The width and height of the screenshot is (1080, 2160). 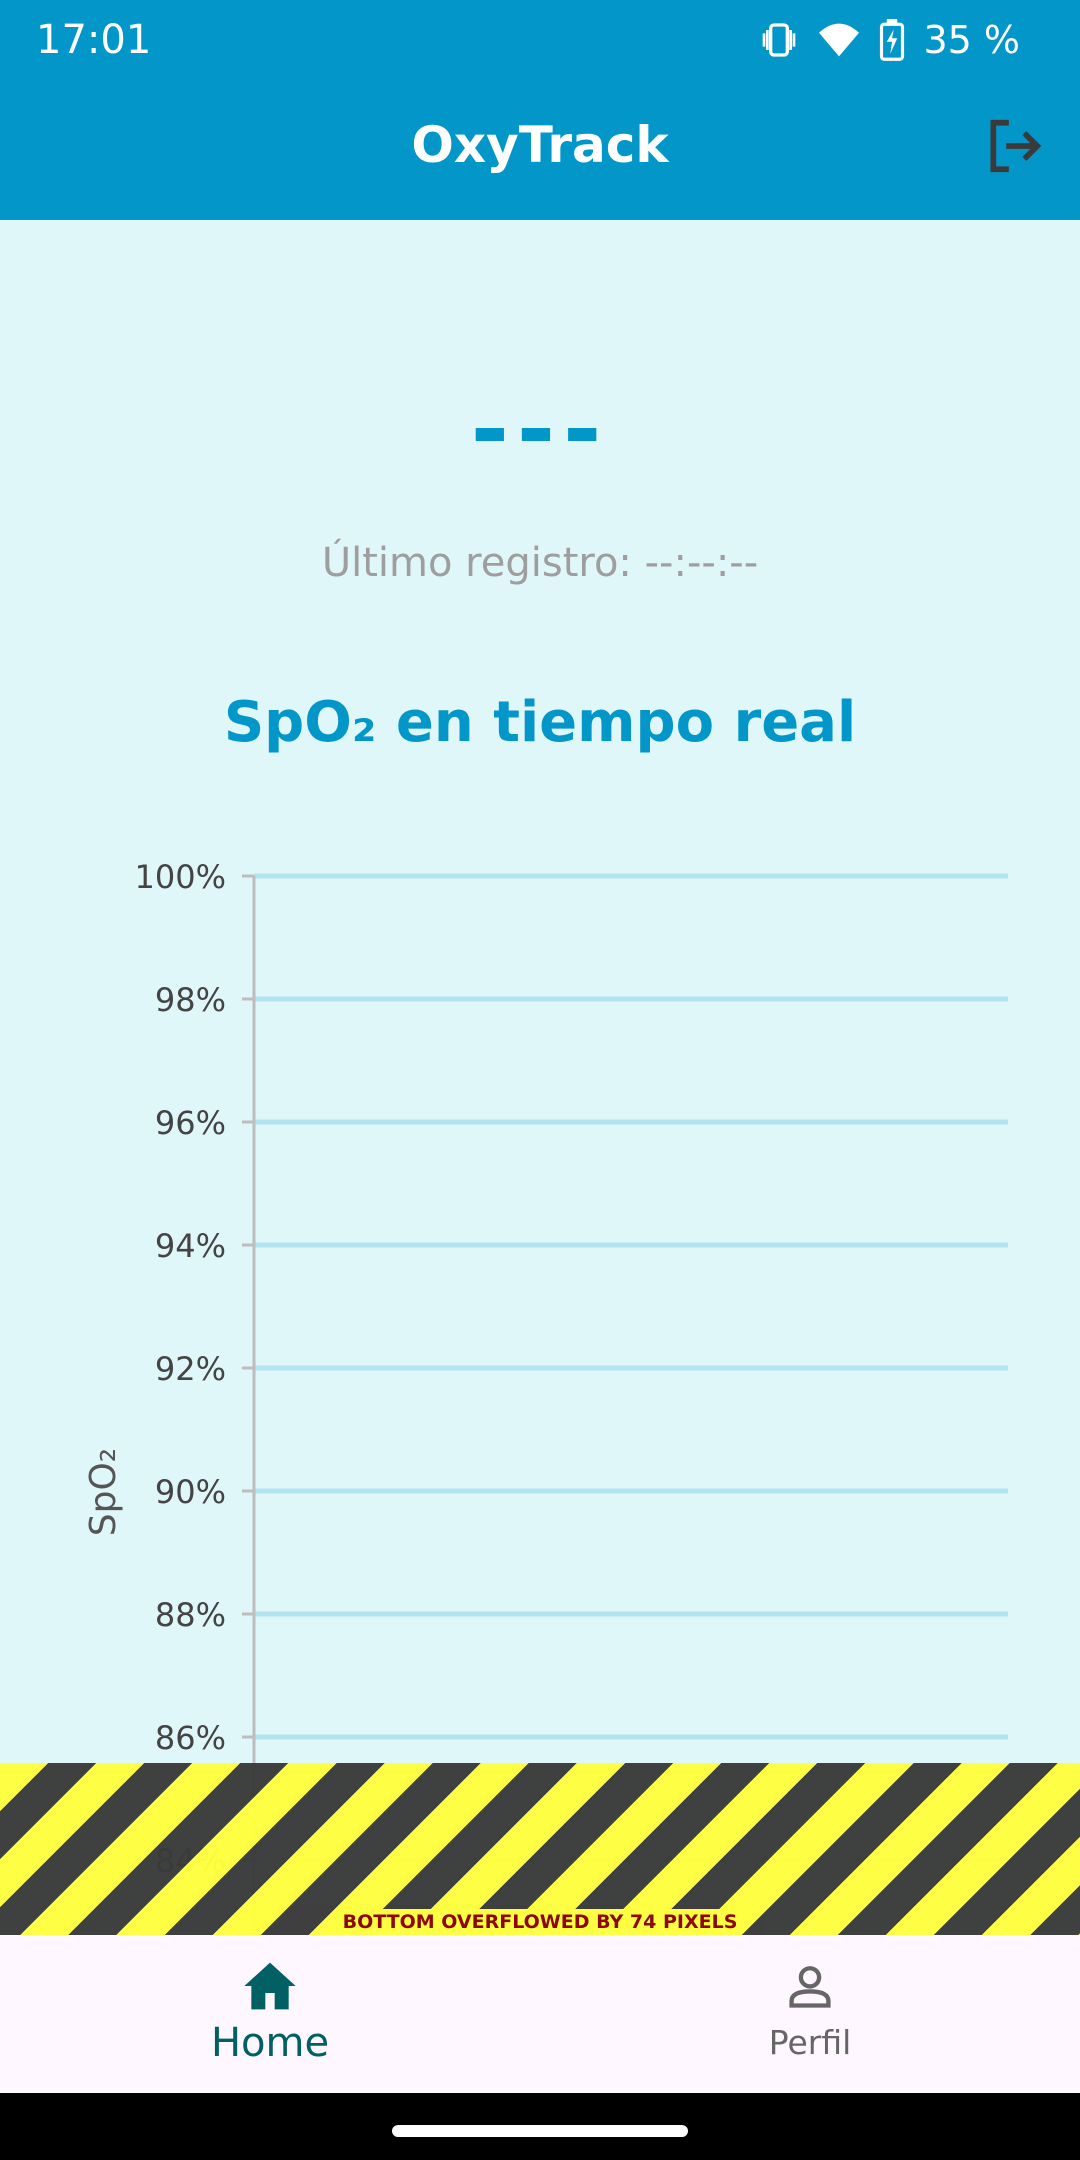 I want to click on tick-label-98: 98%, so click(x=190, y=1000).